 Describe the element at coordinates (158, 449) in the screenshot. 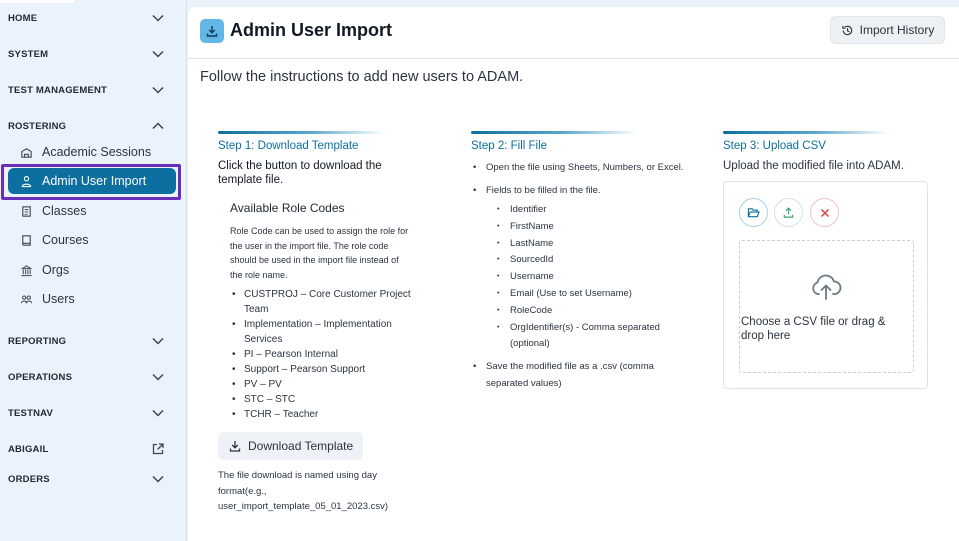

I see `external-link-icon` at that location.